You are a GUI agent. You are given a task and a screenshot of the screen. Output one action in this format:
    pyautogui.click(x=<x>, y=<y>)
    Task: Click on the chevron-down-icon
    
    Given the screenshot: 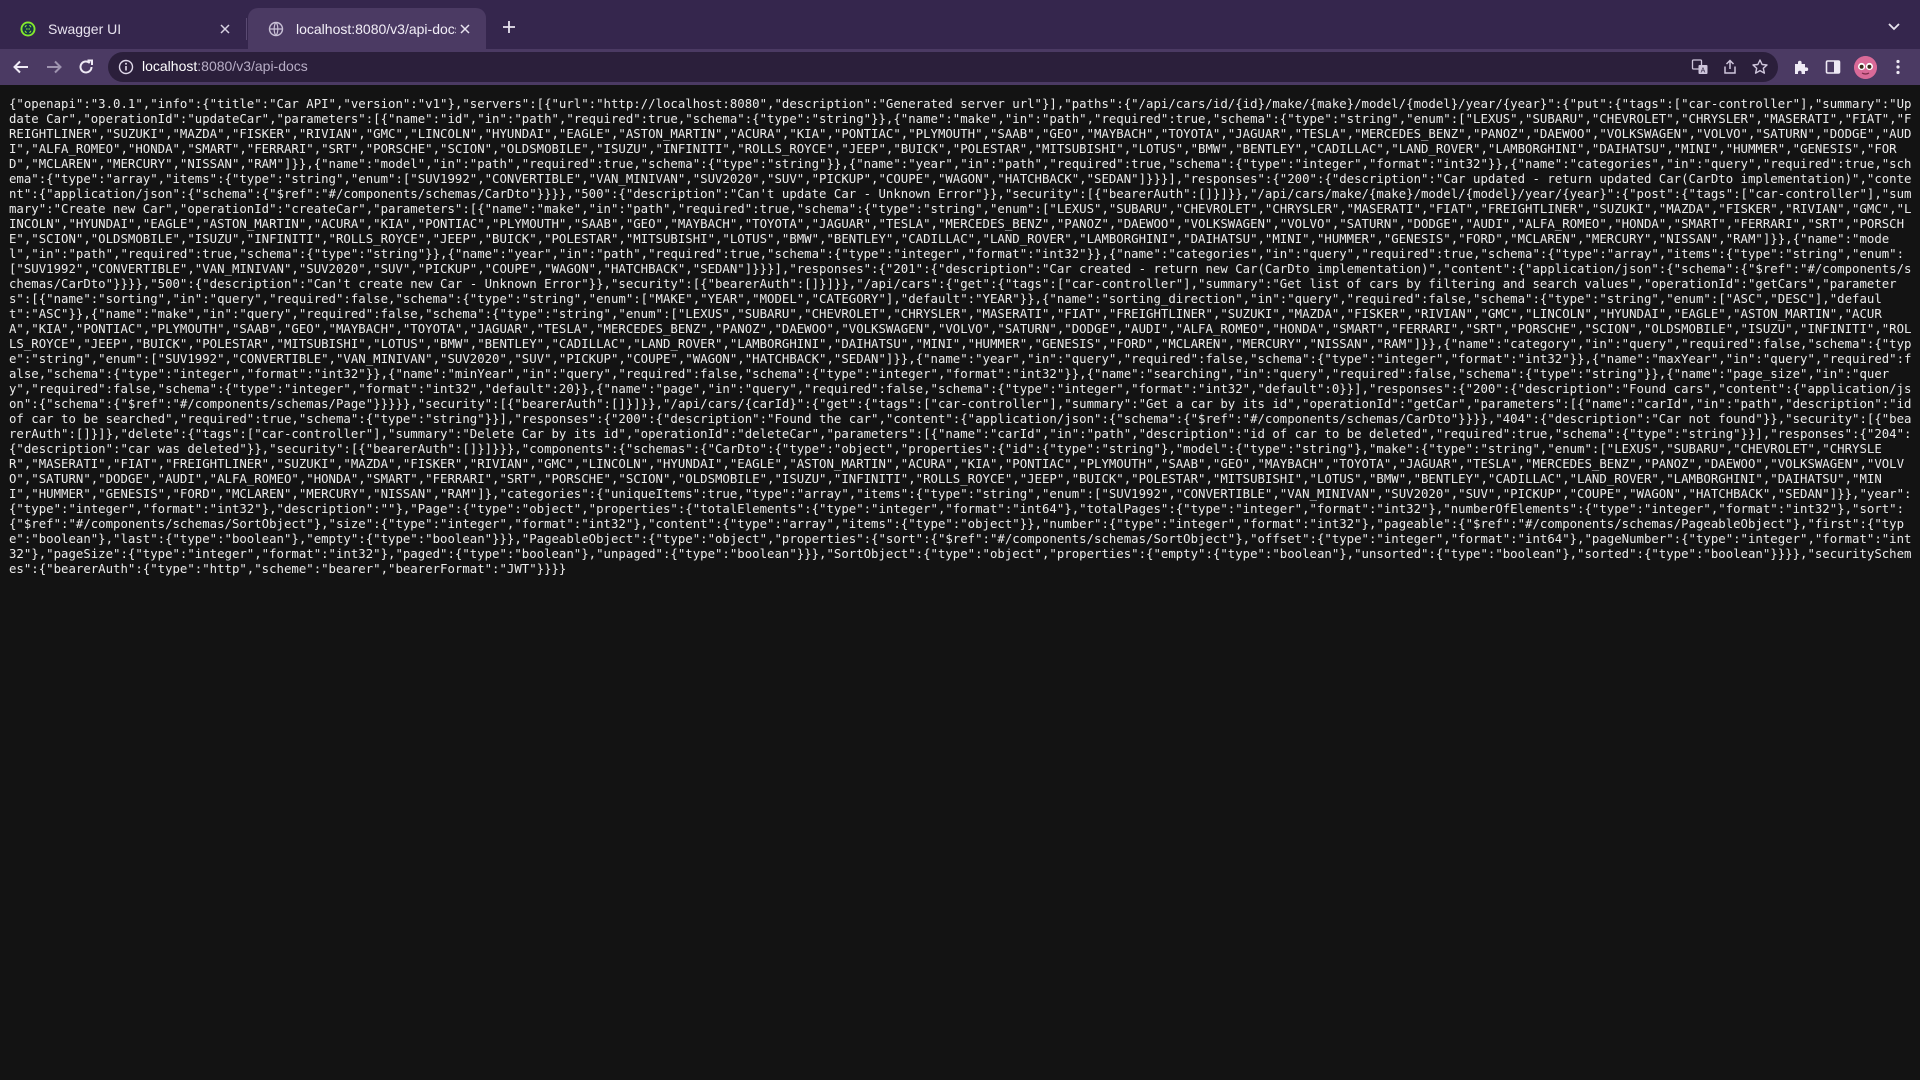 What is the action you would take?
    pyautogui.click(x=1894, y=26)
    